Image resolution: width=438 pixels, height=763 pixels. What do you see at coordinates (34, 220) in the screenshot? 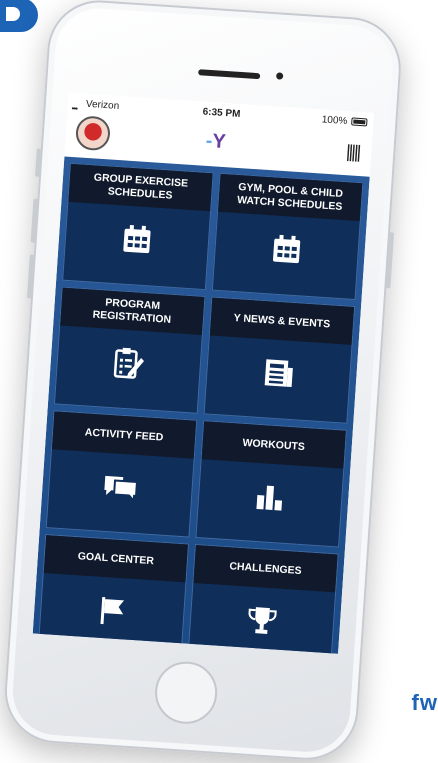
I see `volume-up-button` at bounding box center [34, 220].